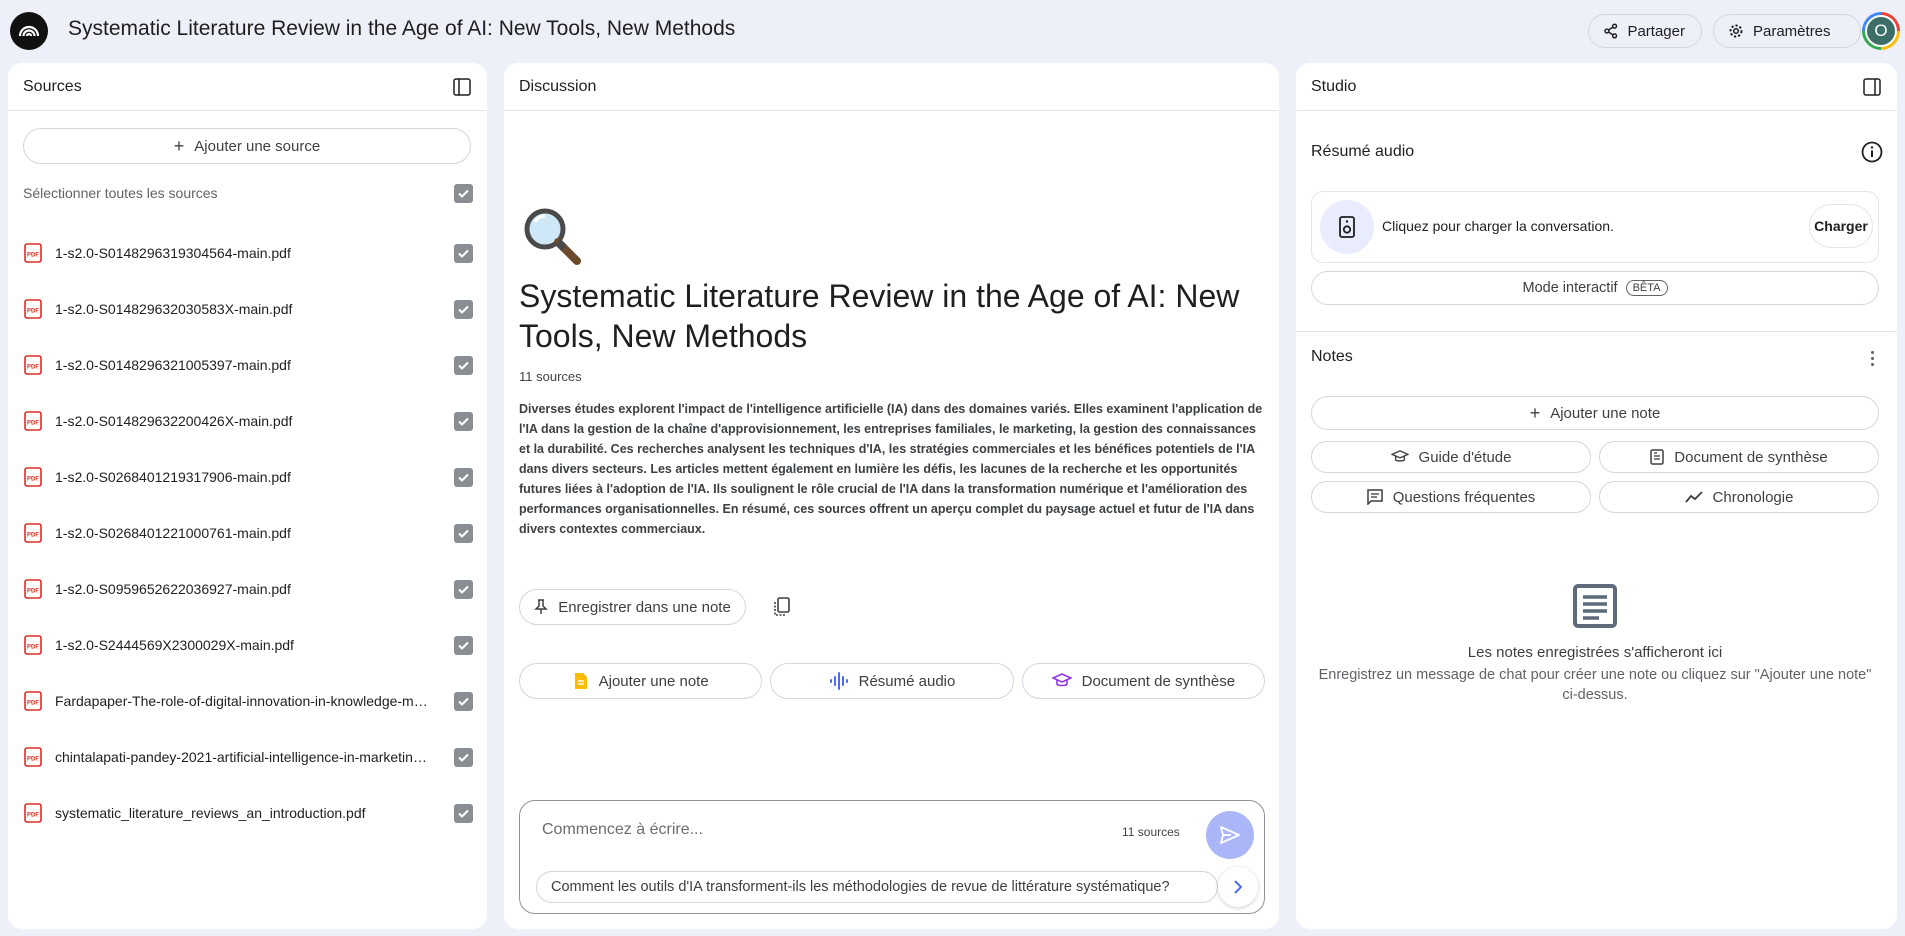  I want to click on faq-button: Questions fréquentes, so click(1451, 497).